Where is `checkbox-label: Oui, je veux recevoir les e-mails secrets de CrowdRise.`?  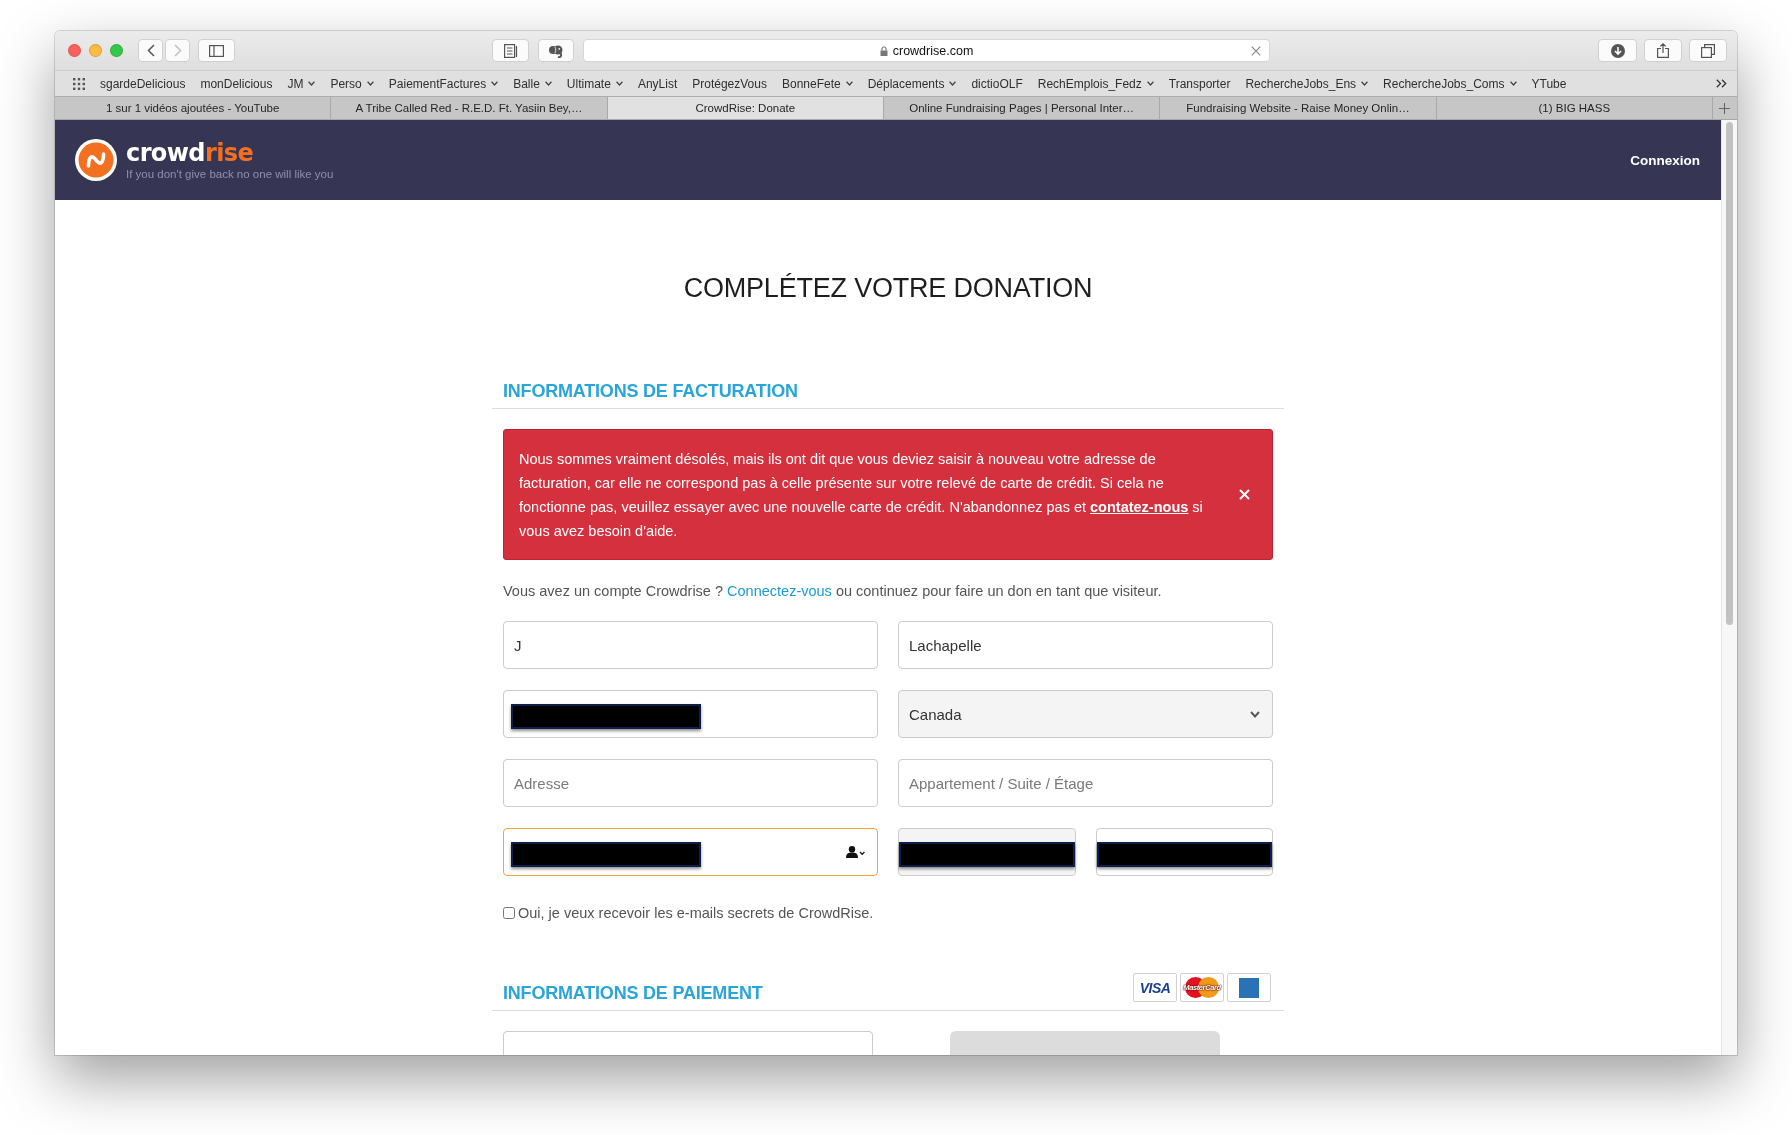
checkbox-label: Oui, je veux recevoir les e-mails secrets de CrowdRise. is located at coordinates (696, 913).